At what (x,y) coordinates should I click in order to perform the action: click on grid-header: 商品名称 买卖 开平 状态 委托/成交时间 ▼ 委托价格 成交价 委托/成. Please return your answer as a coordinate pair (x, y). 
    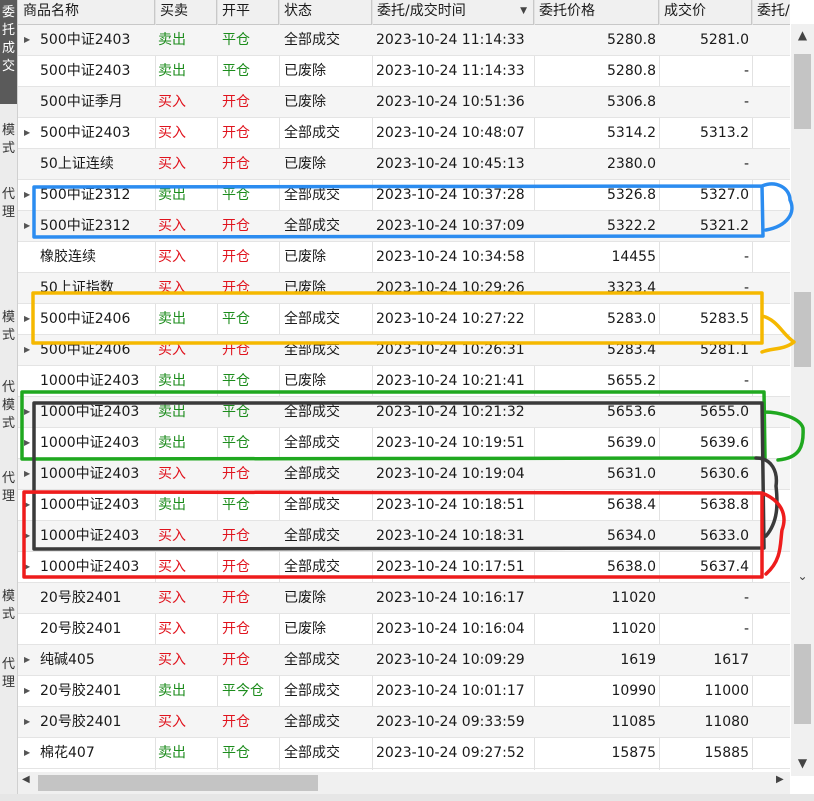
    Looking at the image, I should click on (404, 12).